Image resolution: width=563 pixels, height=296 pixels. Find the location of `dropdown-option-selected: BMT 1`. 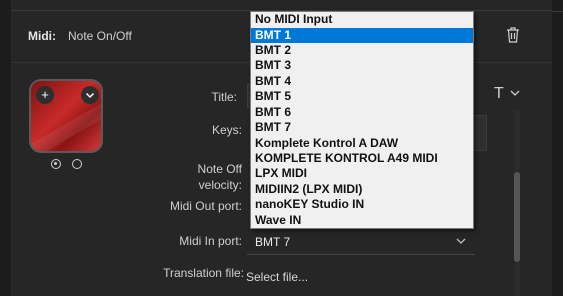

dropdown-option-selected: BMT 1 is located at coordinates (362, 35).